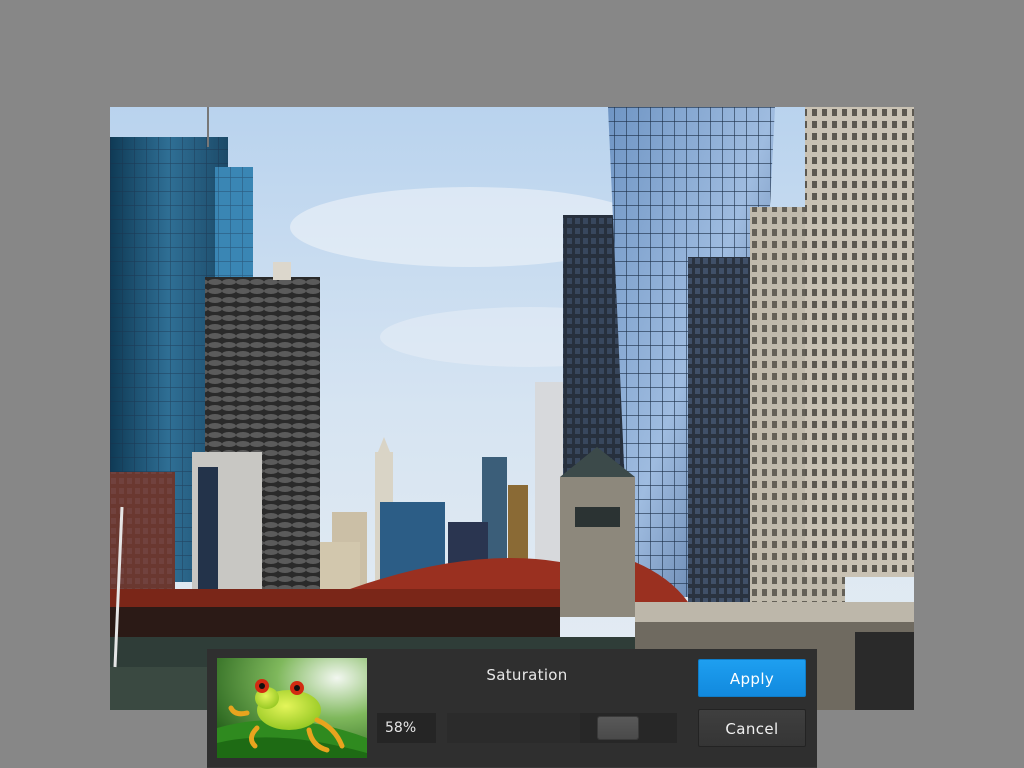 Image resolution: width=1024 pixels, height=768 pixels. Describe the element at coordinates (752, 678) in the screenshot. I see `apply-button: Apply` at that location.